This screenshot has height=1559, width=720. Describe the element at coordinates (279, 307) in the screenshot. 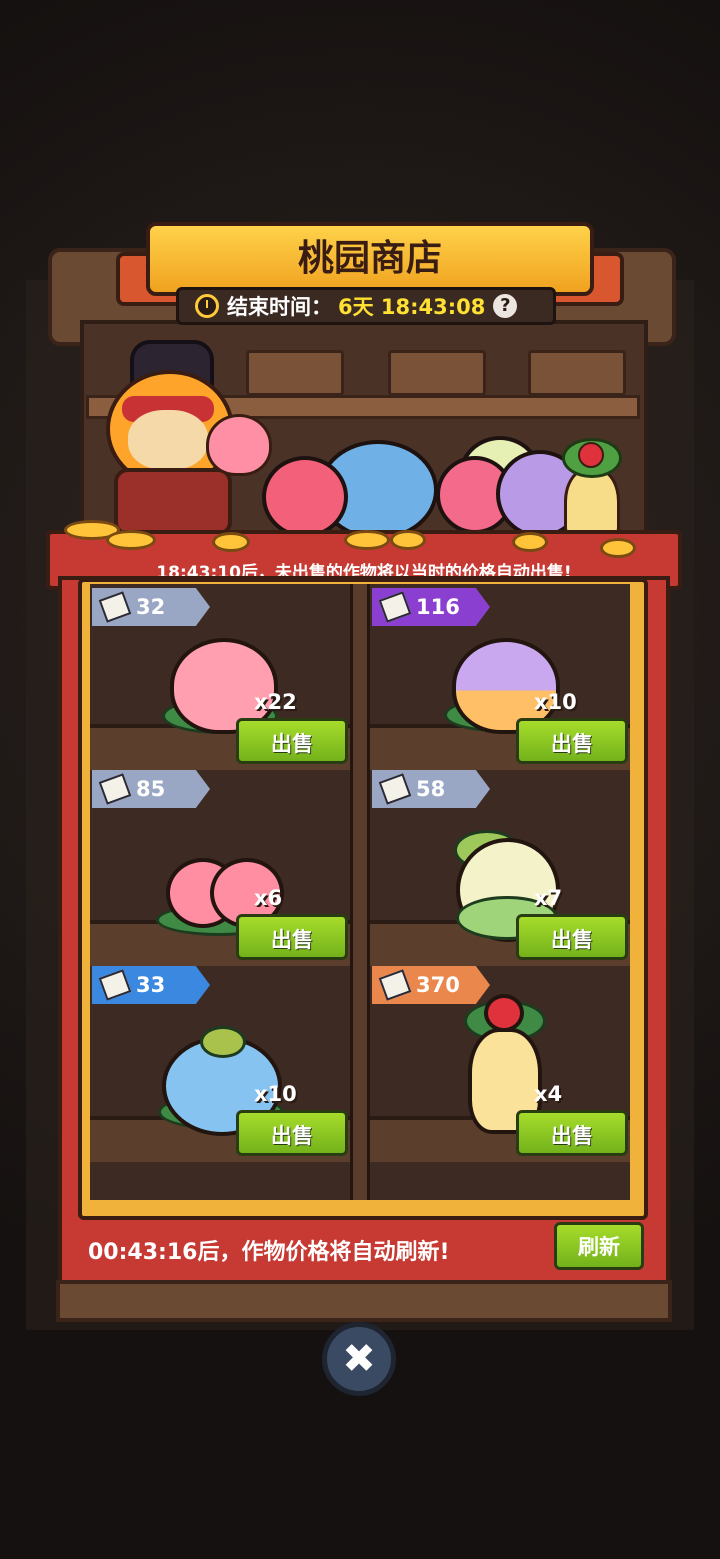

I see `end-time-label: 结束时间：` at that location.